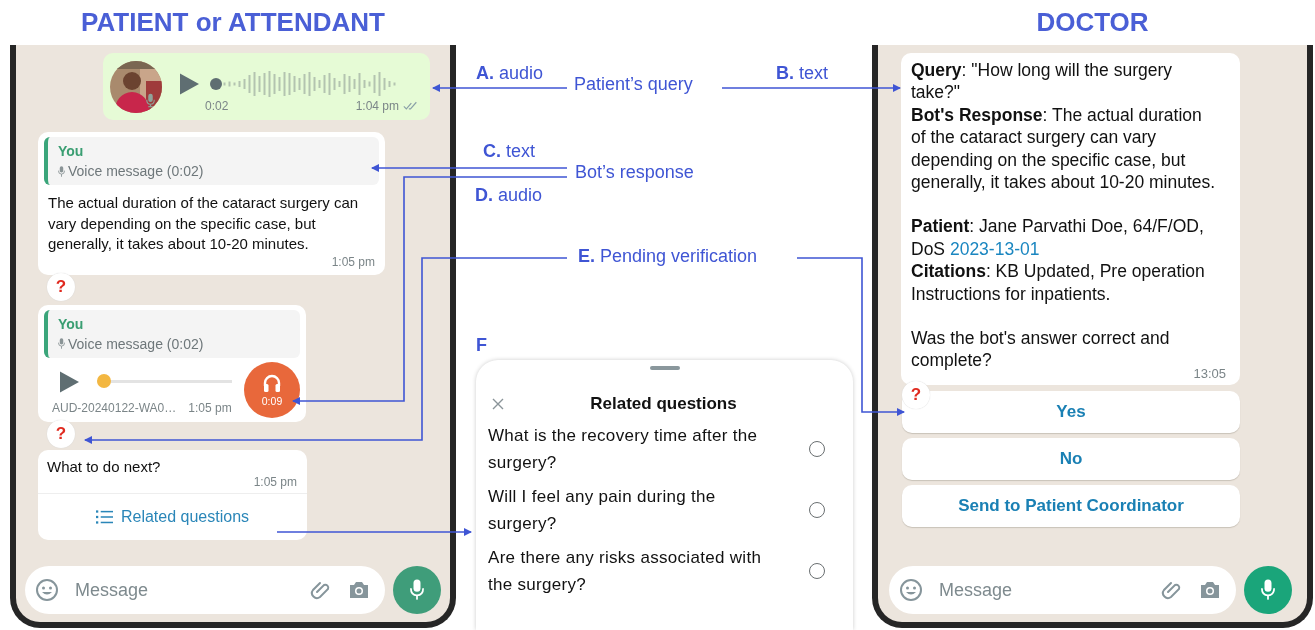 This screenshot has height=630, width=1315. What do you see at coordinates (1092, 22) in the screenshot?
I see `section-heading: DOCTOR` at bounding box center [1092, 22].